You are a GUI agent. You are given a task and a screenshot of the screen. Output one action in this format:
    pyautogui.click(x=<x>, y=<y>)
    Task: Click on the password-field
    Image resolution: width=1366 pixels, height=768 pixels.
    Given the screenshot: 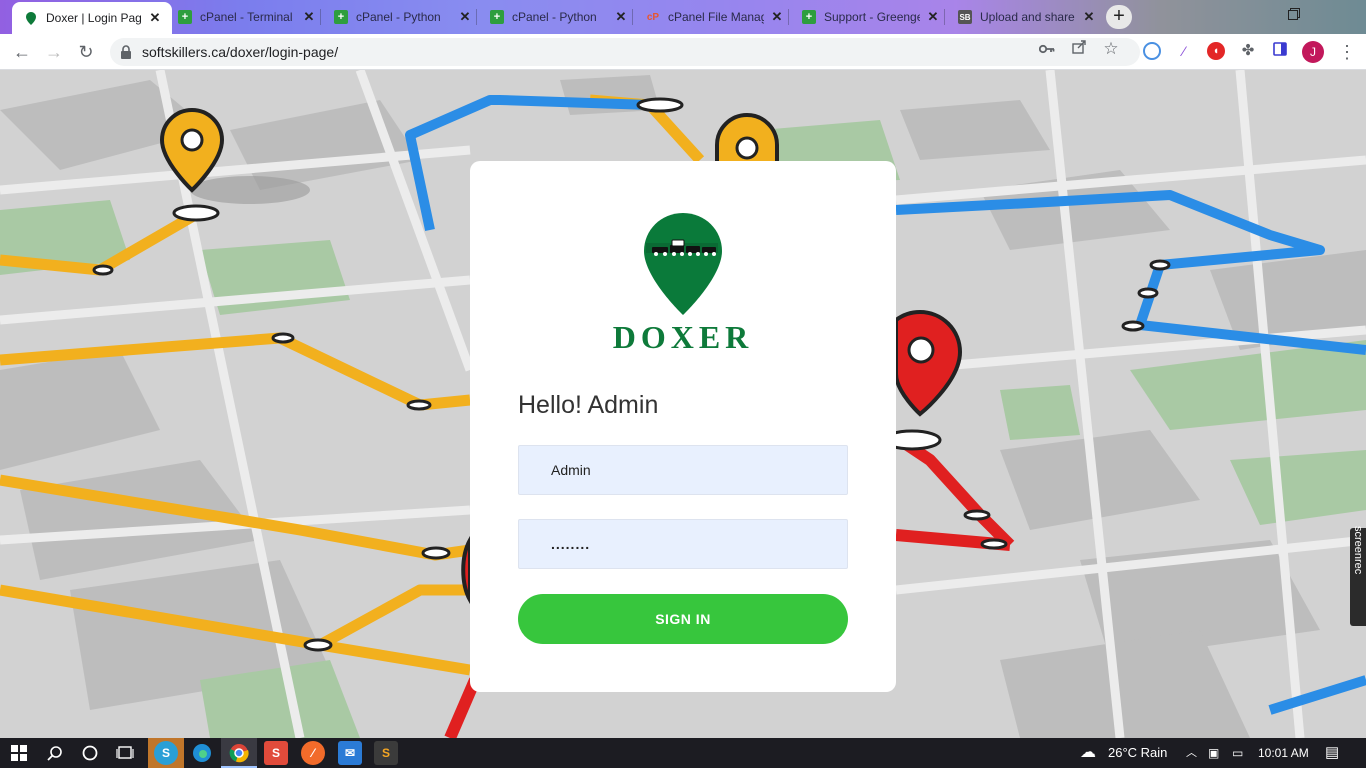 What is the action you would take?
    pyautogui.click(x=683, y=544)
    